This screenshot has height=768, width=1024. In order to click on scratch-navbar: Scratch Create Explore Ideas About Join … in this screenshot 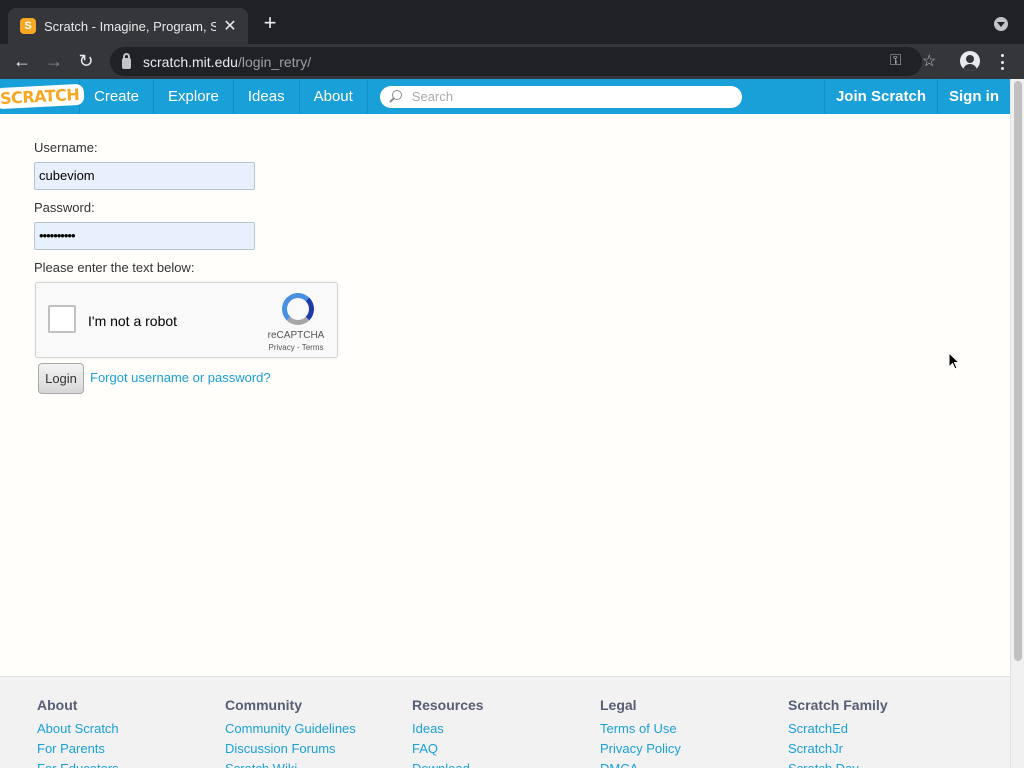, I will do `click(505, 96)`.